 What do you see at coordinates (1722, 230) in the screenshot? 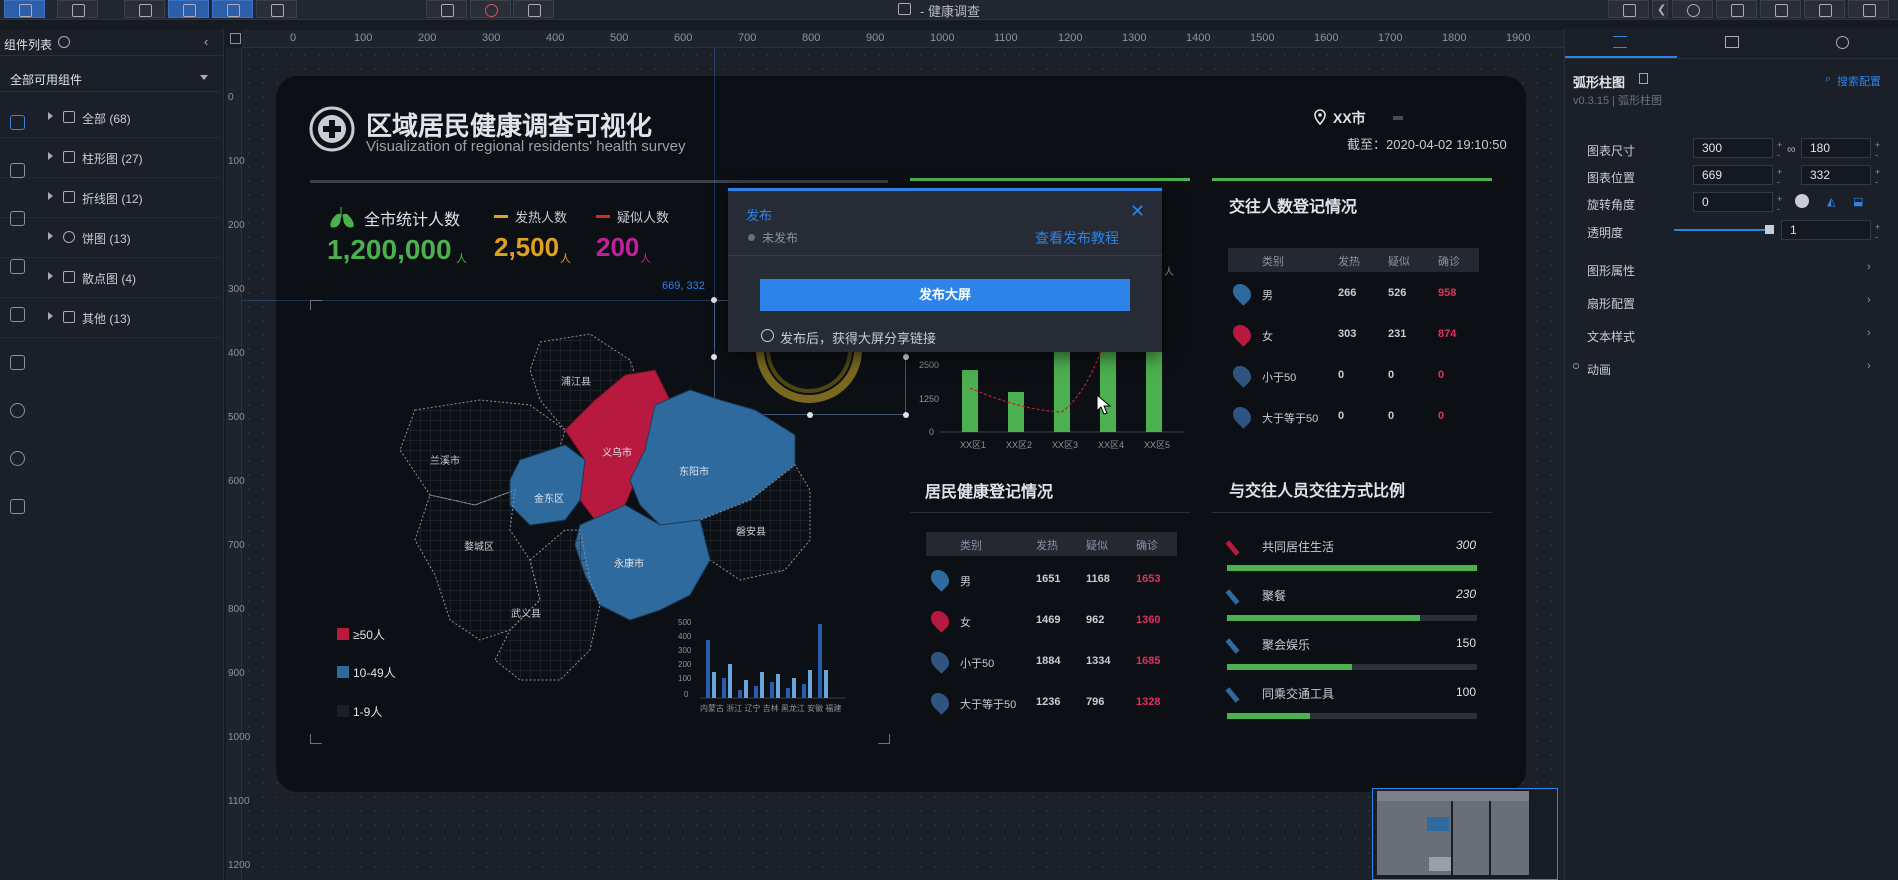
I see `opacity-slider` at bounding box center [1722, 230].